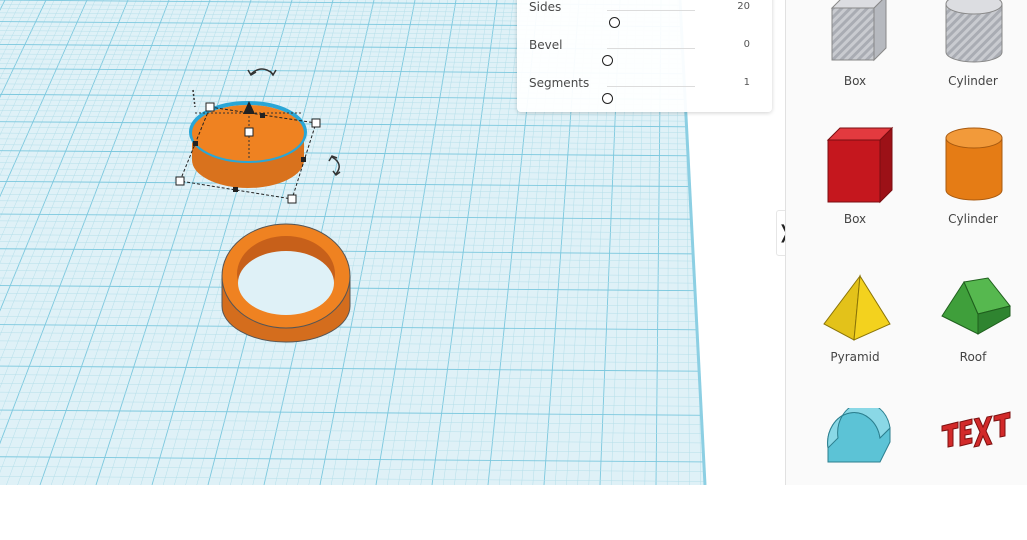 The width and height of the screenshot is (1027, 540). Describe the element at coordinates (858, 31) in the screenshot. I see `box-hole-icon` at that location.